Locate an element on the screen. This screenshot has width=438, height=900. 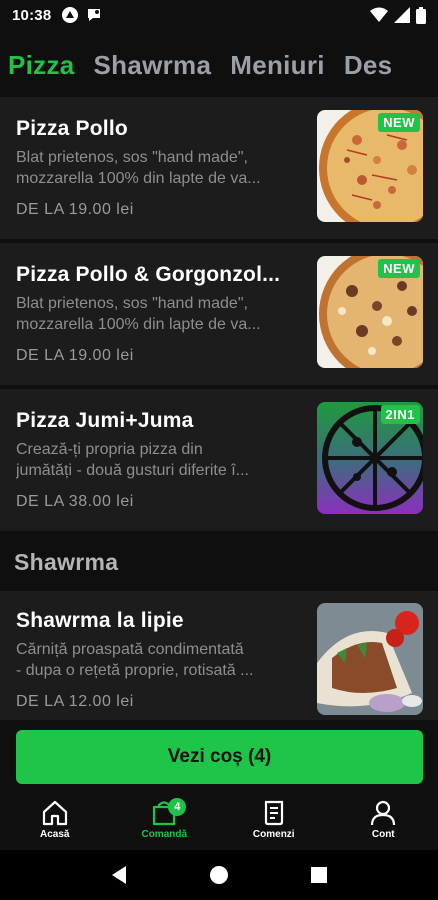
receipt-icon is located at coordinates (273, 813).